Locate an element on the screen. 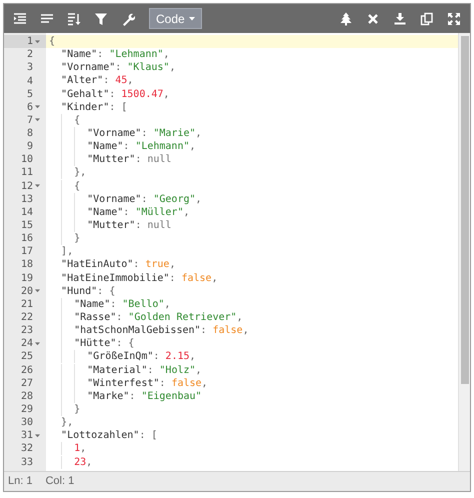  line-number: 29 is located at coordinates (26, 410).